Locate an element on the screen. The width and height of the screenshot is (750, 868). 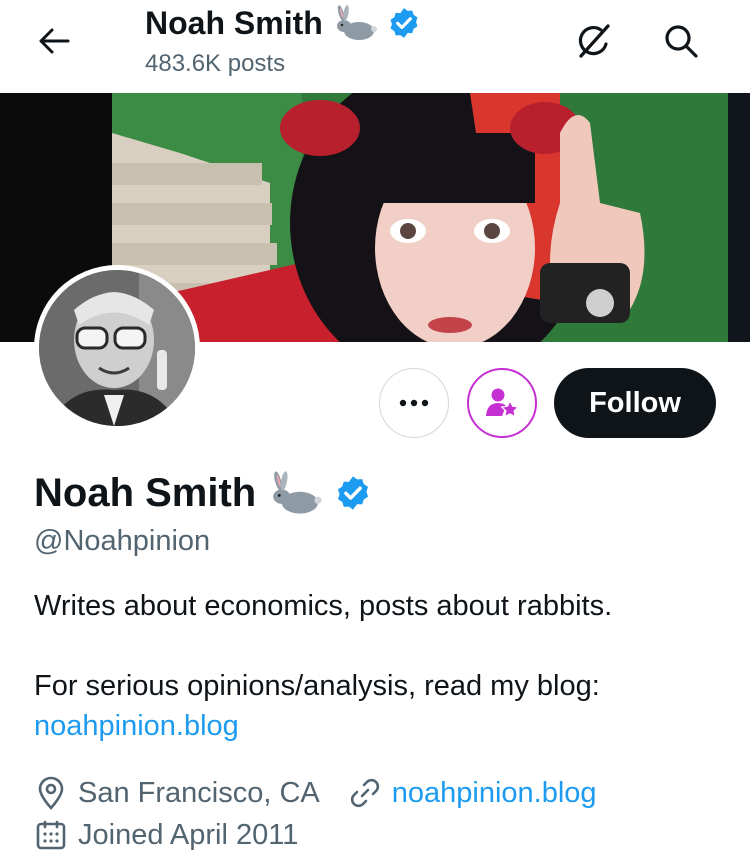
joined-text: Joined April 2011 is located at coordinates (188, 834).